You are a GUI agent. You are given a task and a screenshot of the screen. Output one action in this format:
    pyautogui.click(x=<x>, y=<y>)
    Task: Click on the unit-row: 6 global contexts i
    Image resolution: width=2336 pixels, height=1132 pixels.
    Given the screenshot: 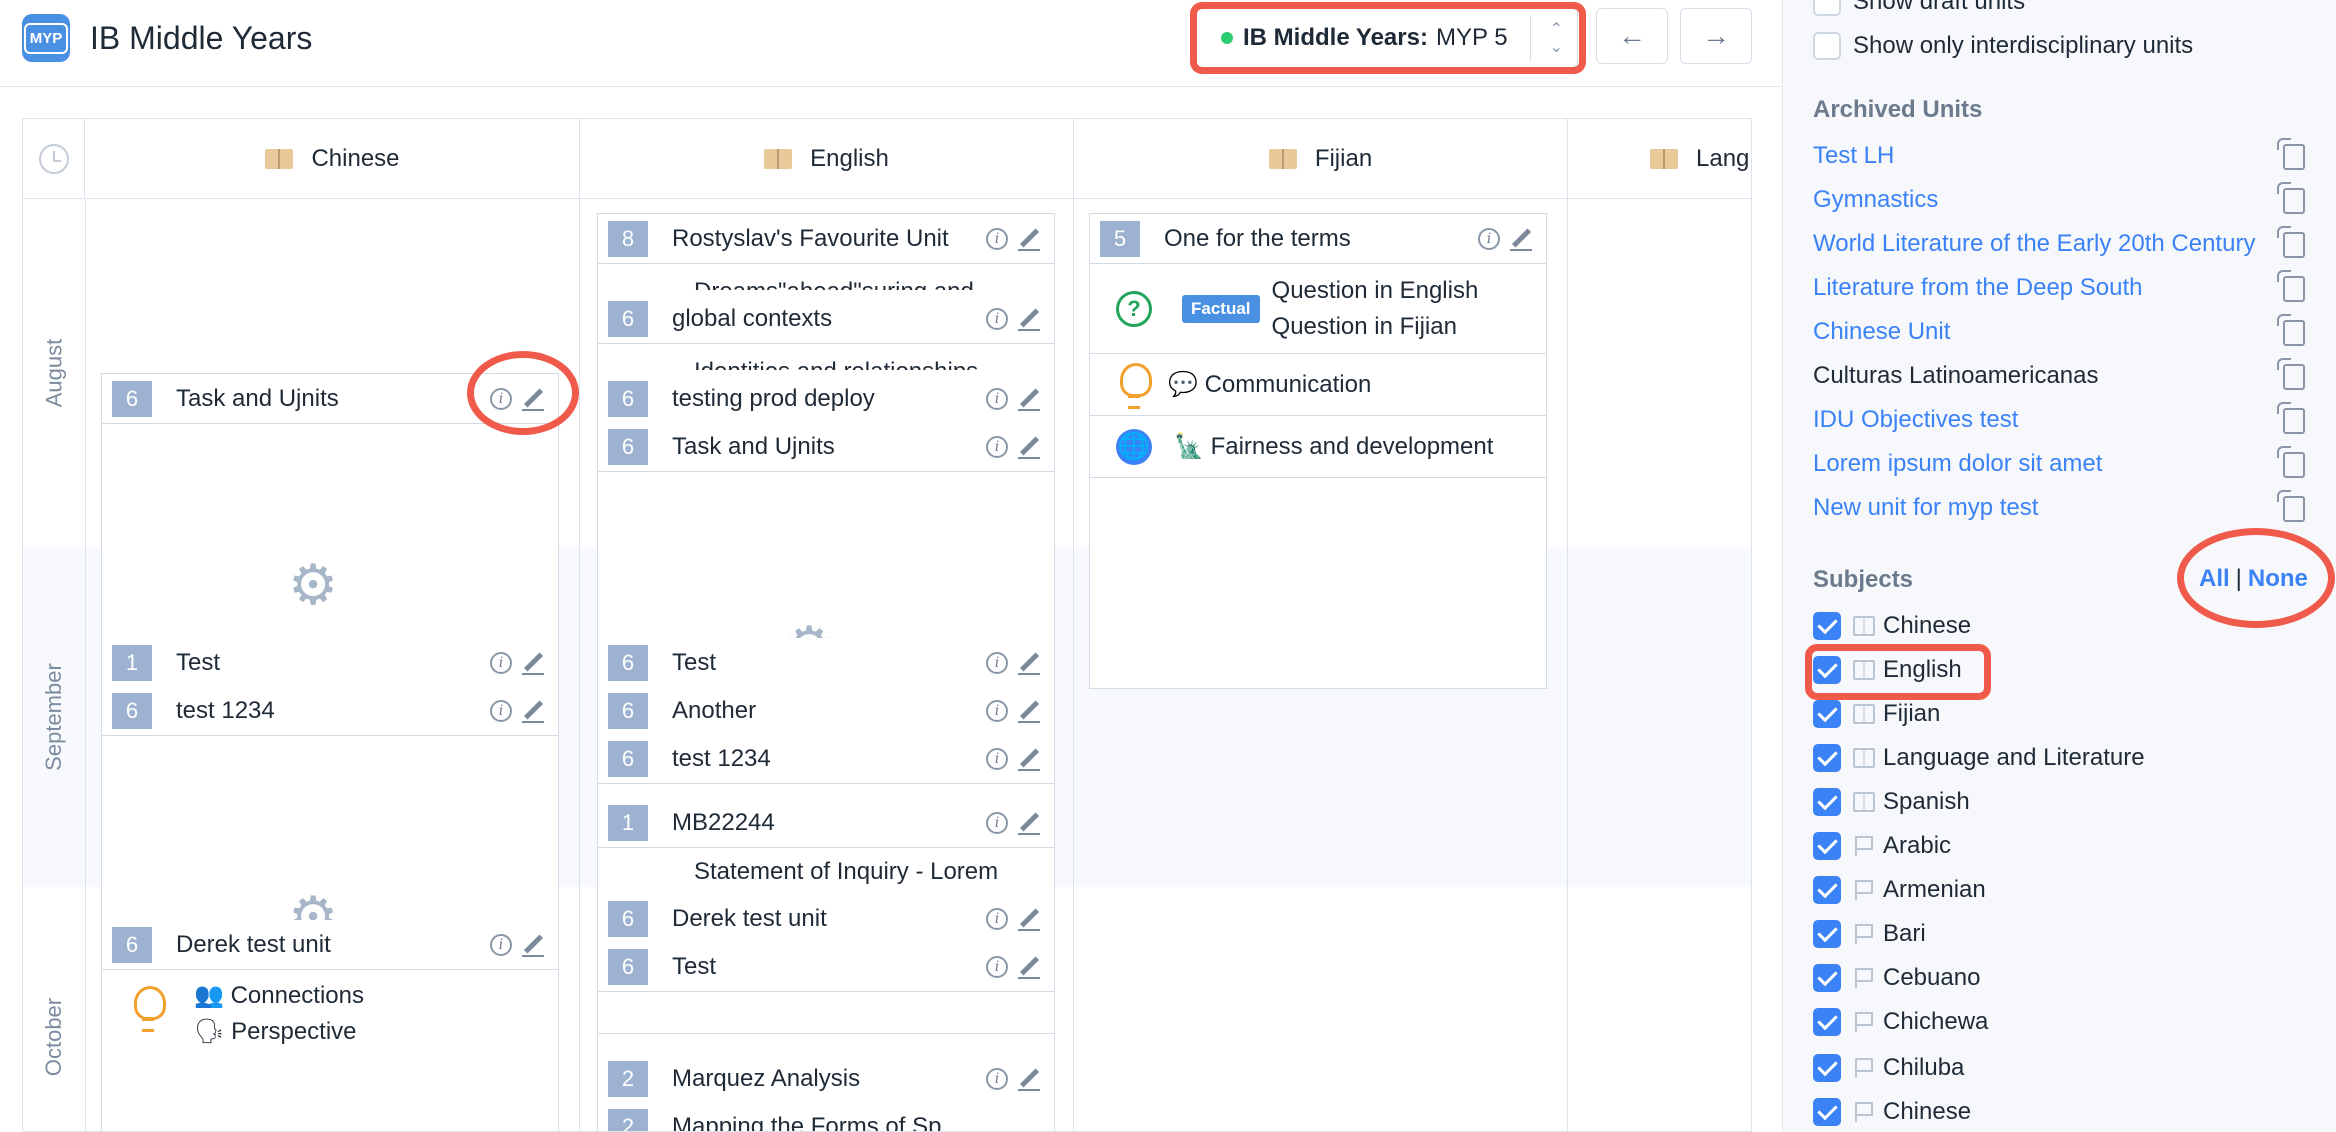 What is the action you would take?
    pyautogui.click(x=826, y=319)
    